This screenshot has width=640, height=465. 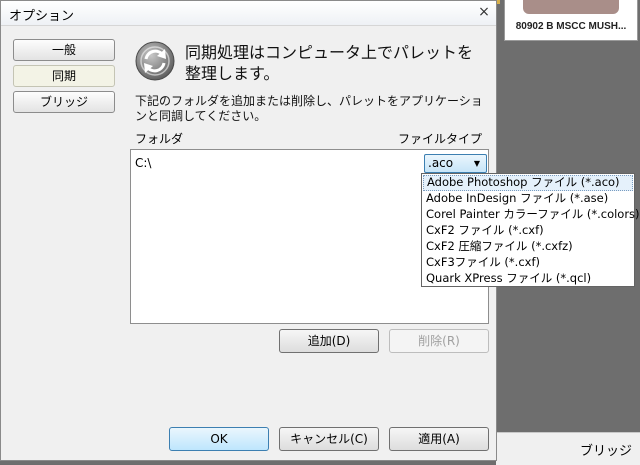 I want to click on sync-icon, so click(x=155, y=61).